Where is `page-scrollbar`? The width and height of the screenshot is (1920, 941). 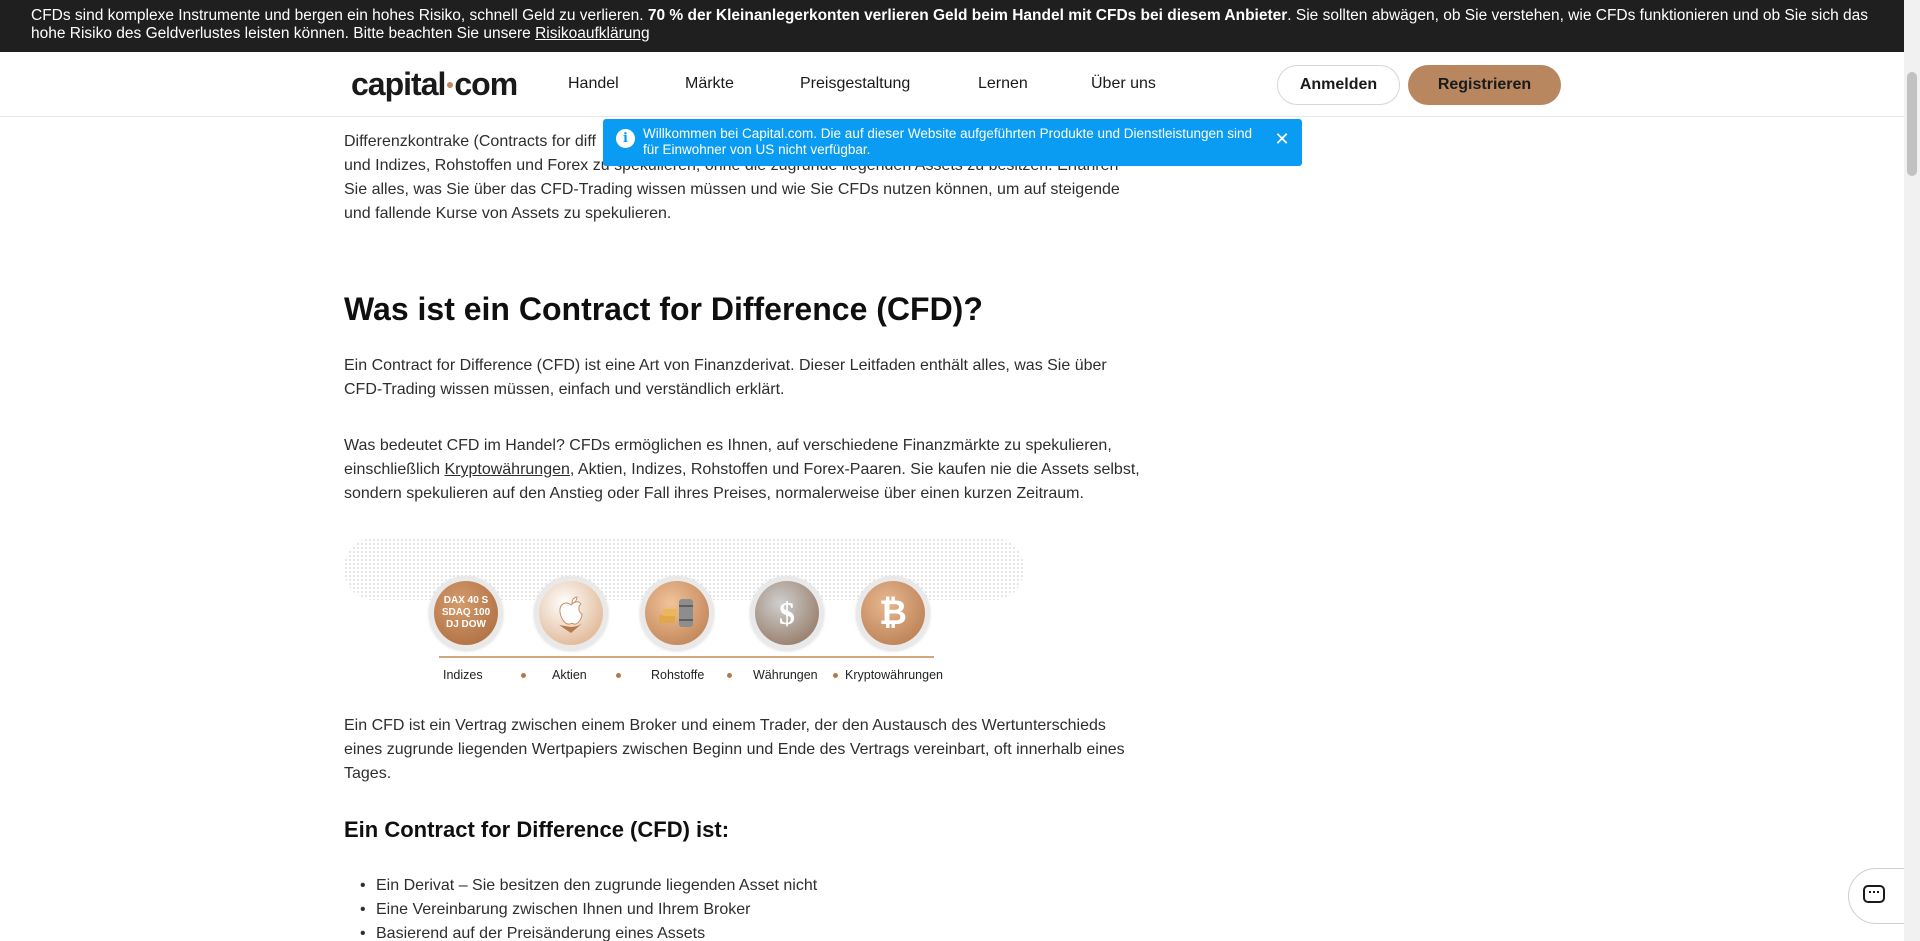
page-scrollbar is located at coordinates (1912, 470).